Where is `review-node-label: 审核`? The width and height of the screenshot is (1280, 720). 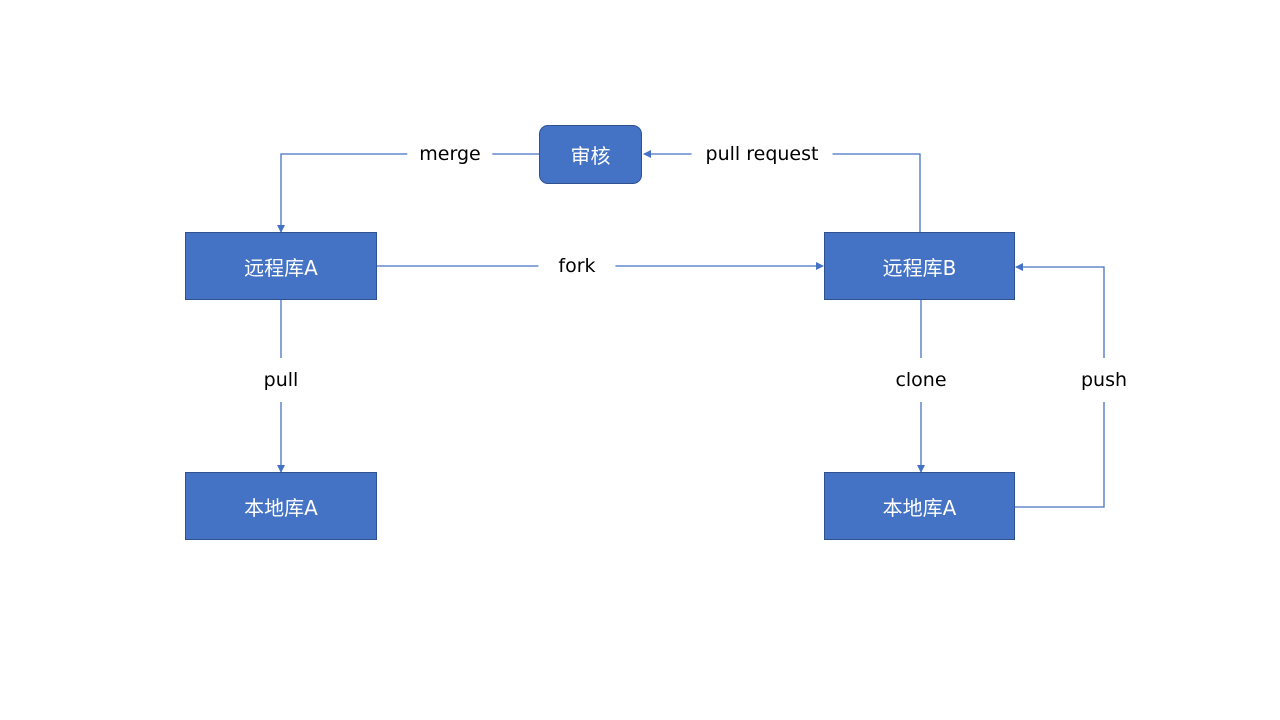
review-node-label: 审核 is located at coordinates (590, 156).